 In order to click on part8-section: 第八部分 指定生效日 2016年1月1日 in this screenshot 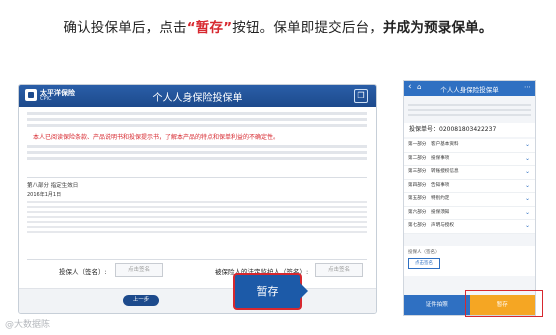, I will do `click(197, 217)`.